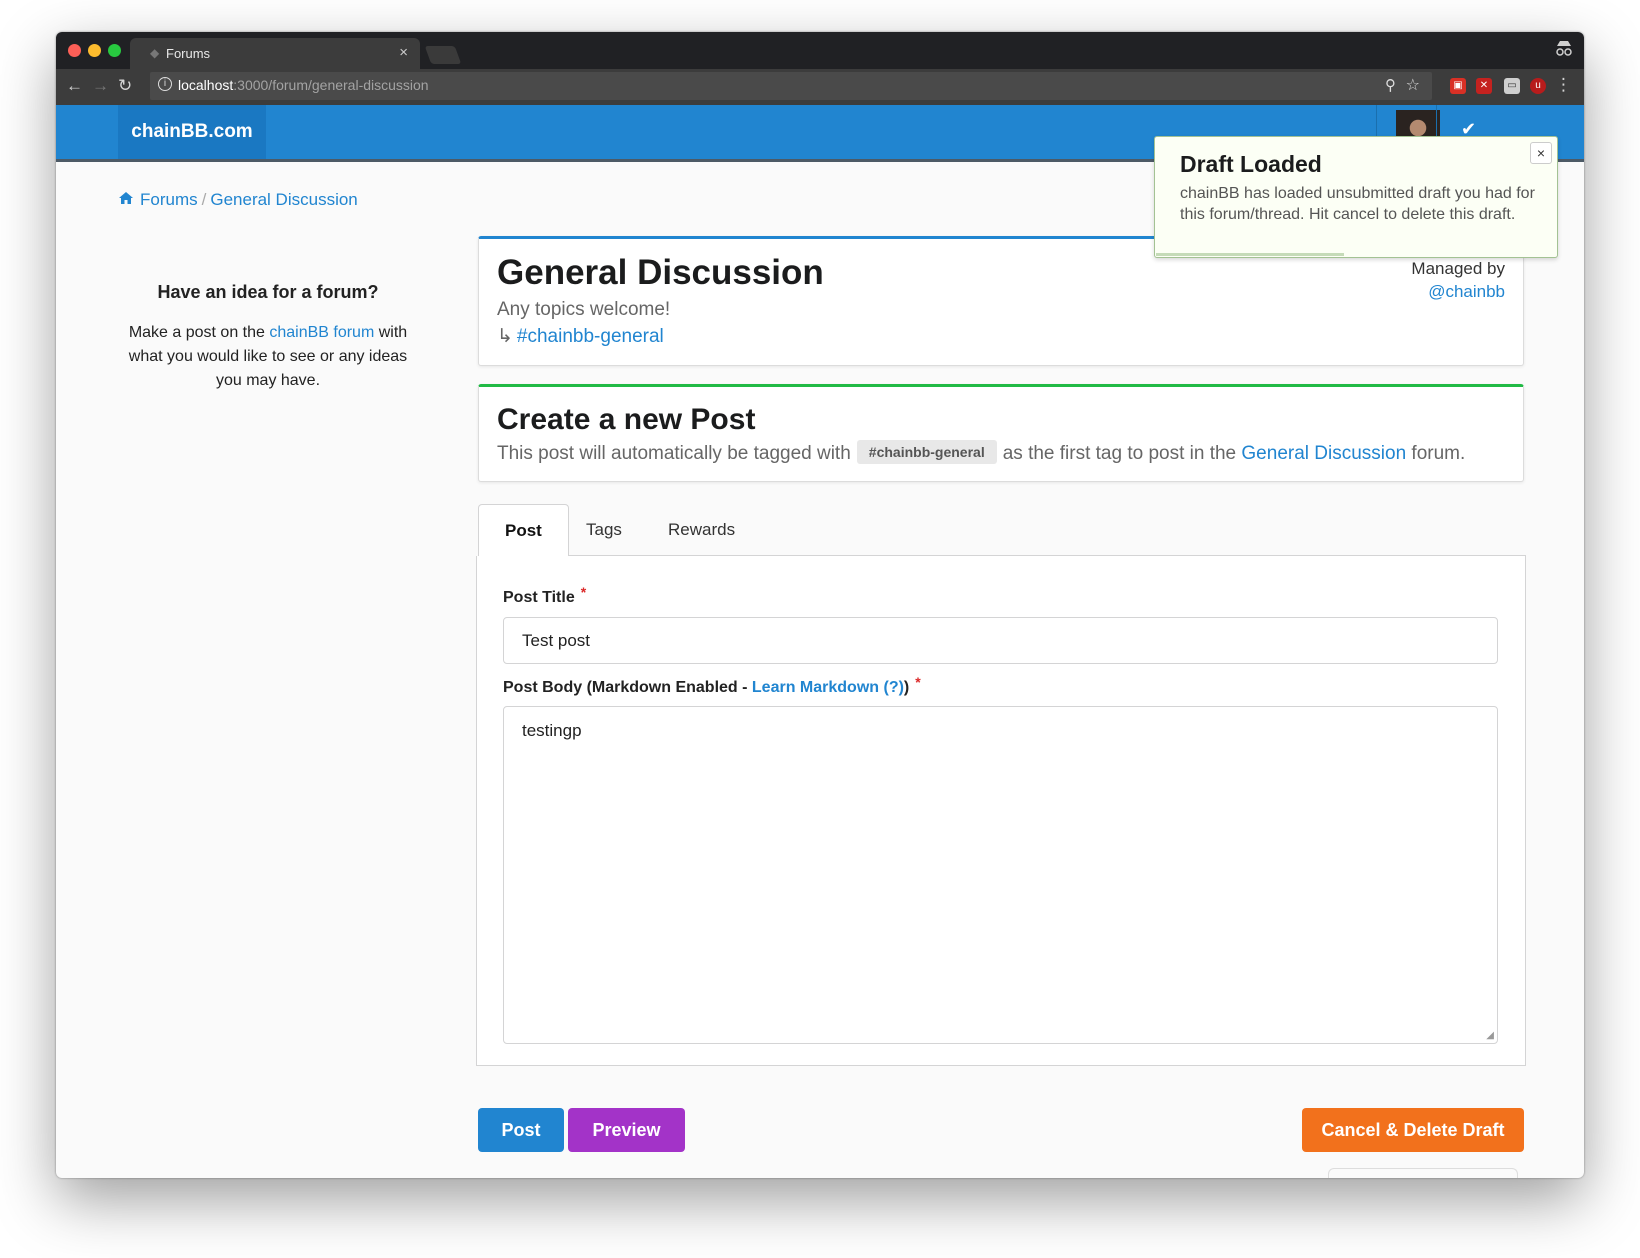  Describe the element at coordinates (1466, 292) in the screenshot. I see `moderator-link: @chainbb` at that location.